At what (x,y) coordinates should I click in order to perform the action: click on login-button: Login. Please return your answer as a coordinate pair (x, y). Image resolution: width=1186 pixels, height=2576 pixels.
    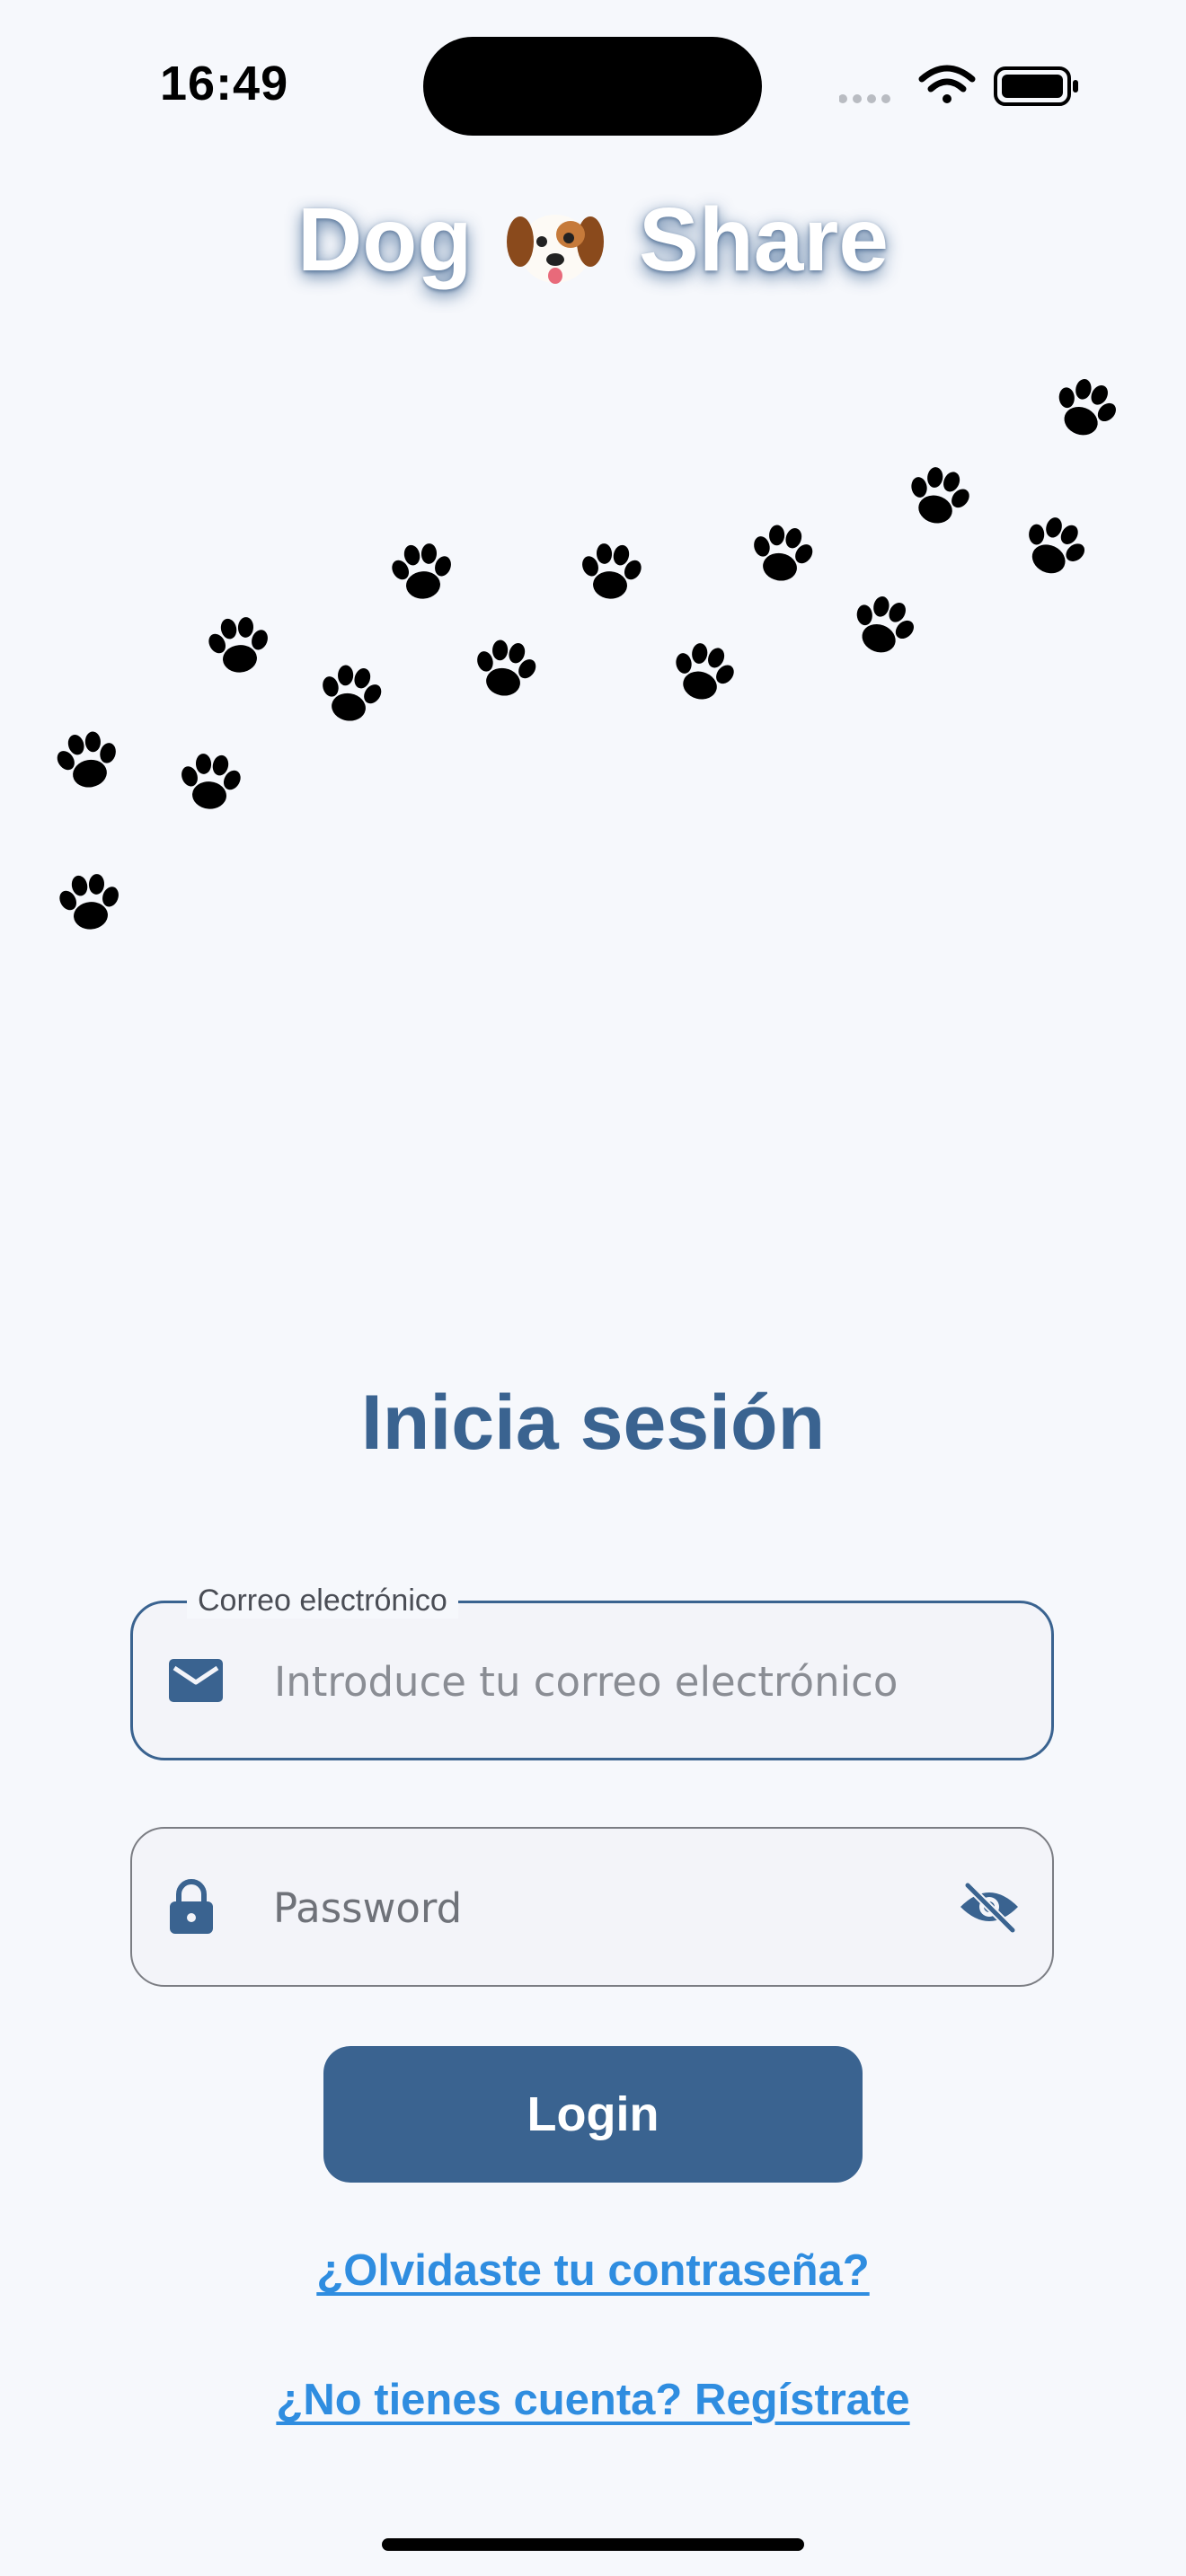
    Looking at the image, I should click on (593, 2114).